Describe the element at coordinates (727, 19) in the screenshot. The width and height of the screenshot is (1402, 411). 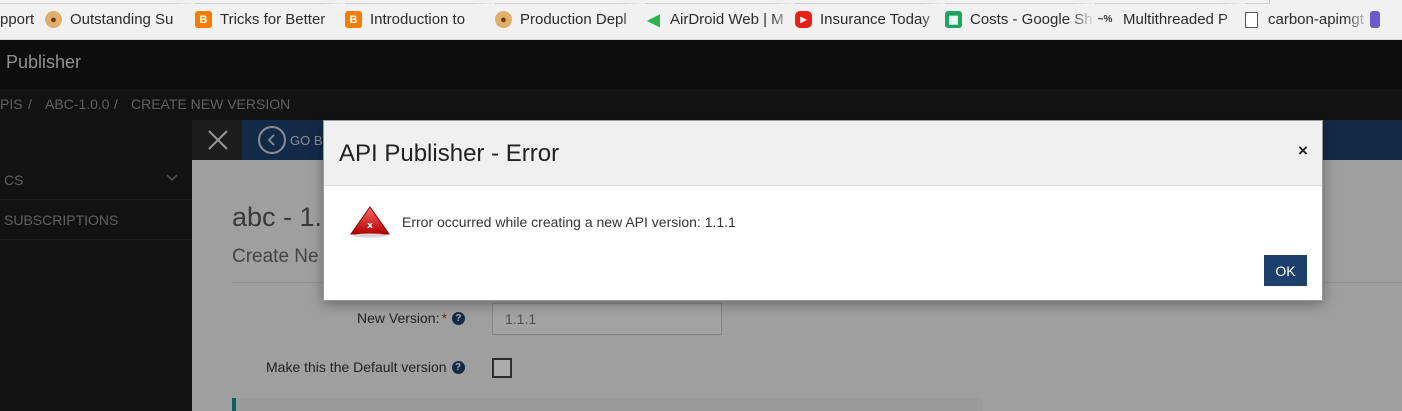
I see `bookmark-label: AirDroid Web | M` at that location.